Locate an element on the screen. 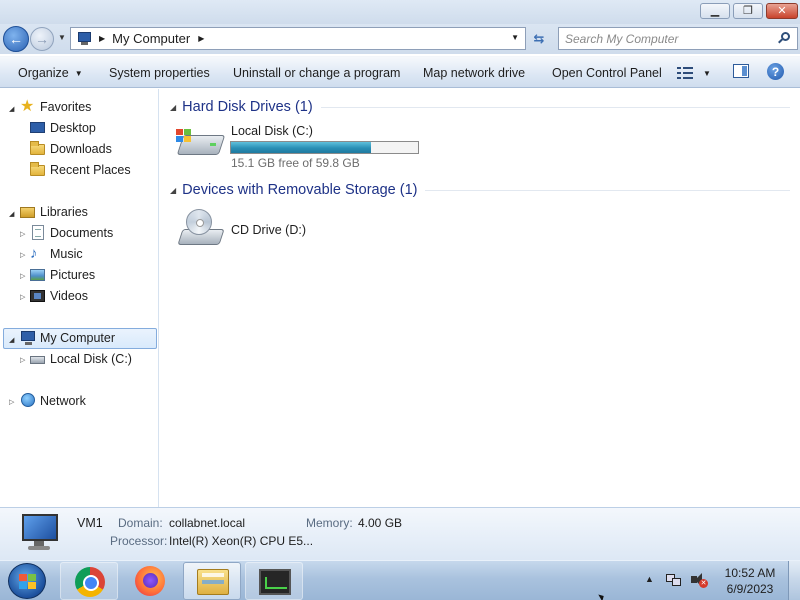  tree-item-pictures: Pictures is located at coordinates (62, 275).